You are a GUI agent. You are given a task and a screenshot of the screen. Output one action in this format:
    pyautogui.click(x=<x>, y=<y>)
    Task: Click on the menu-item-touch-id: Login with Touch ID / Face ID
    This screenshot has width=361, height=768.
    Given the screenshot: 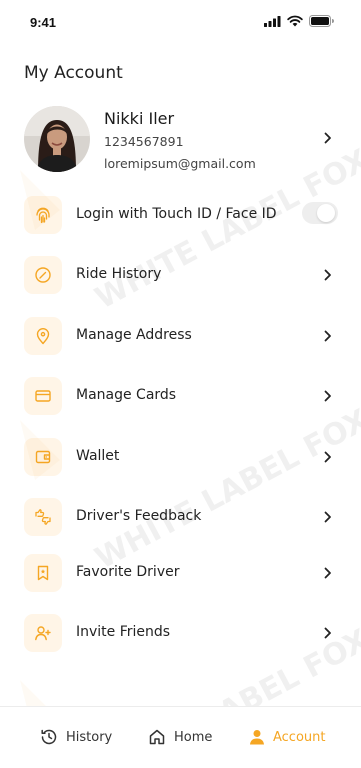 What is the action you would take?
    pyautogui.click(x=181, y=216)
    